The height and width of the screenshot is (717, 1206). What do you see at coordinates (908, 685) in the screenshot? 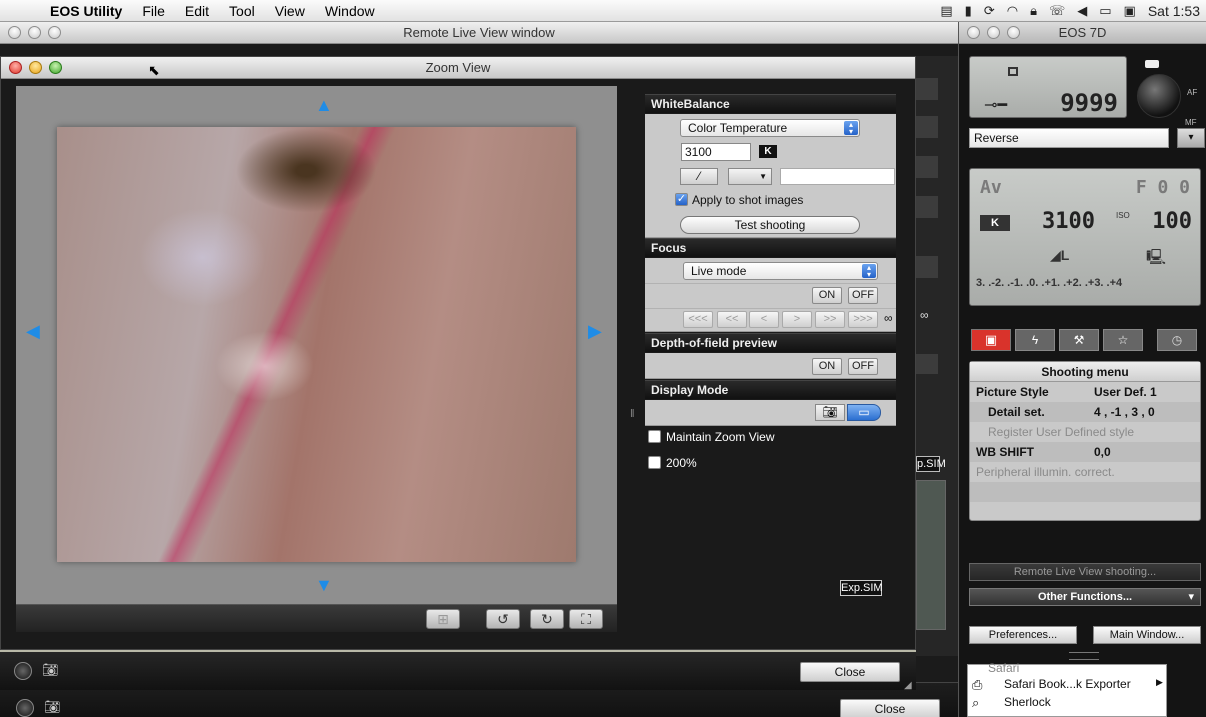
I see `resize-corner-icon: ◢` at bounding box center [908, 685].